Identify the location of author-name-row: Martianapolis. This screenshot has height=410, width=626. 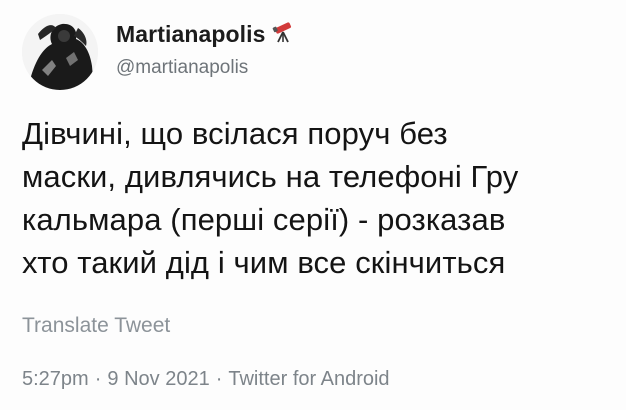
(206, 34).